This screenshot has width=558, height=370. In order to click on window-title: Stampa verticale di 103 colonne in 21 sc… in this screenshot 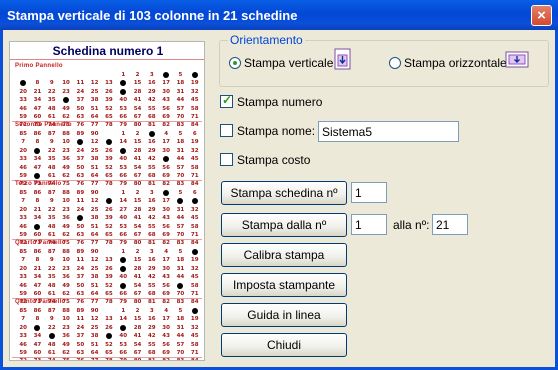, I will do `click(152, 15)`.